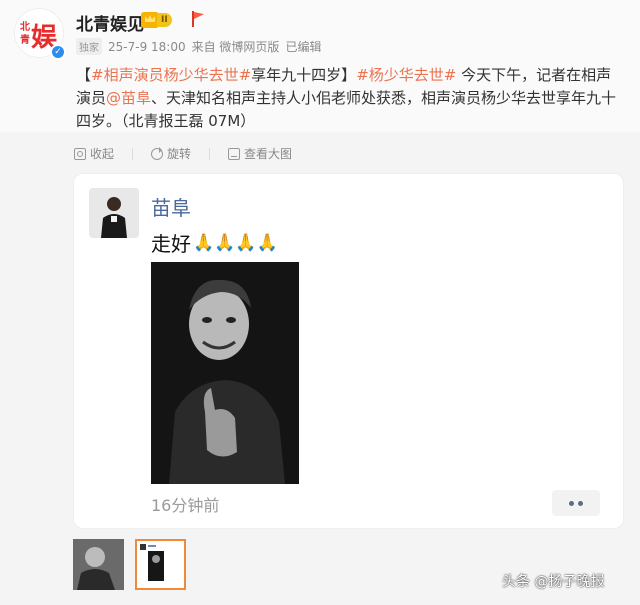 The height and width of the screenshot is (605, 640). What do you see at coordinates (296, 75) in the screenshot?
I see `post-headline: 享年九十四岁` at bounding box center [296, 75].